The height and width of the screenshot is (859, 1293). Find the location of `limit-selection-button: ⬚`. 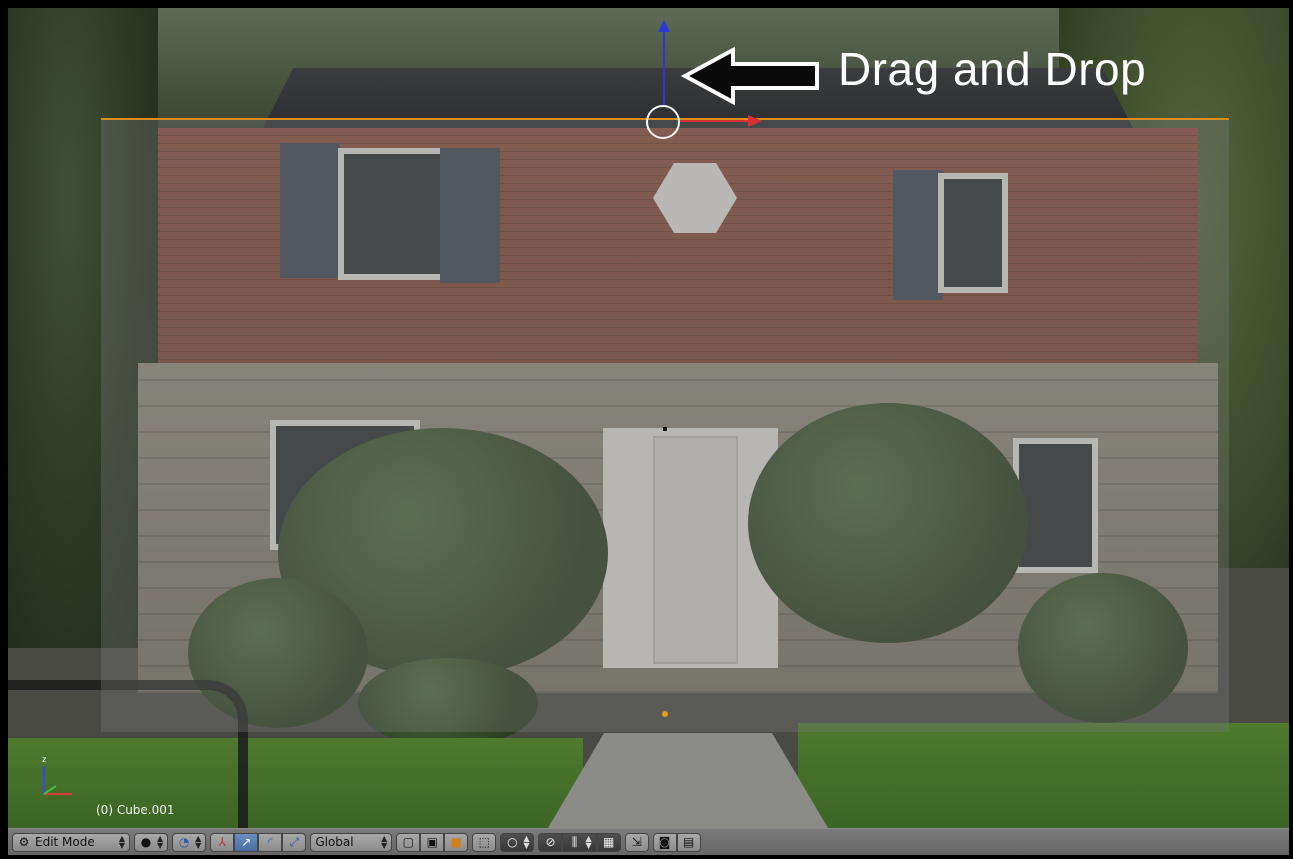

limit-selection-button: ⬚ is located at coordinates (484, 842).